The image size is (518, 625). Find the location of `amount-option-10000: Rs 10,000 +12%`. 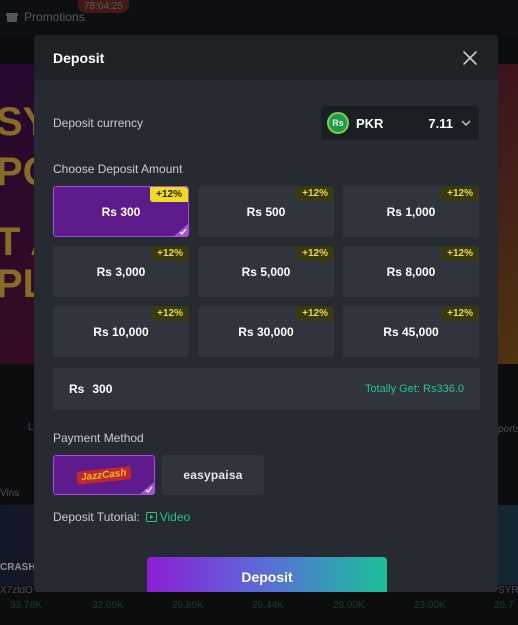

amount-option-10000: Rs 10,000 +12% is located at coordinates (121, 331).